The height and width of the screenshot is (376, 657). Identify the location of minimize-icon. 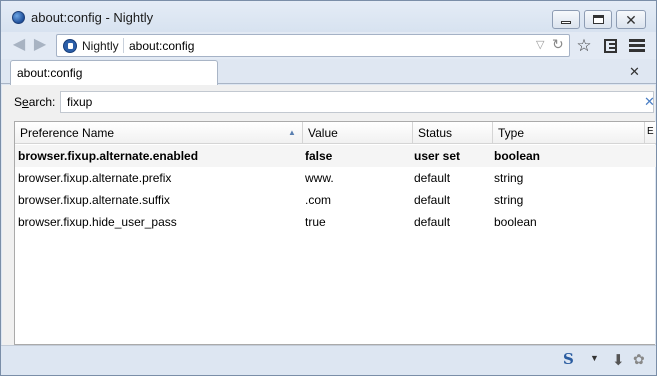
(566, 22).